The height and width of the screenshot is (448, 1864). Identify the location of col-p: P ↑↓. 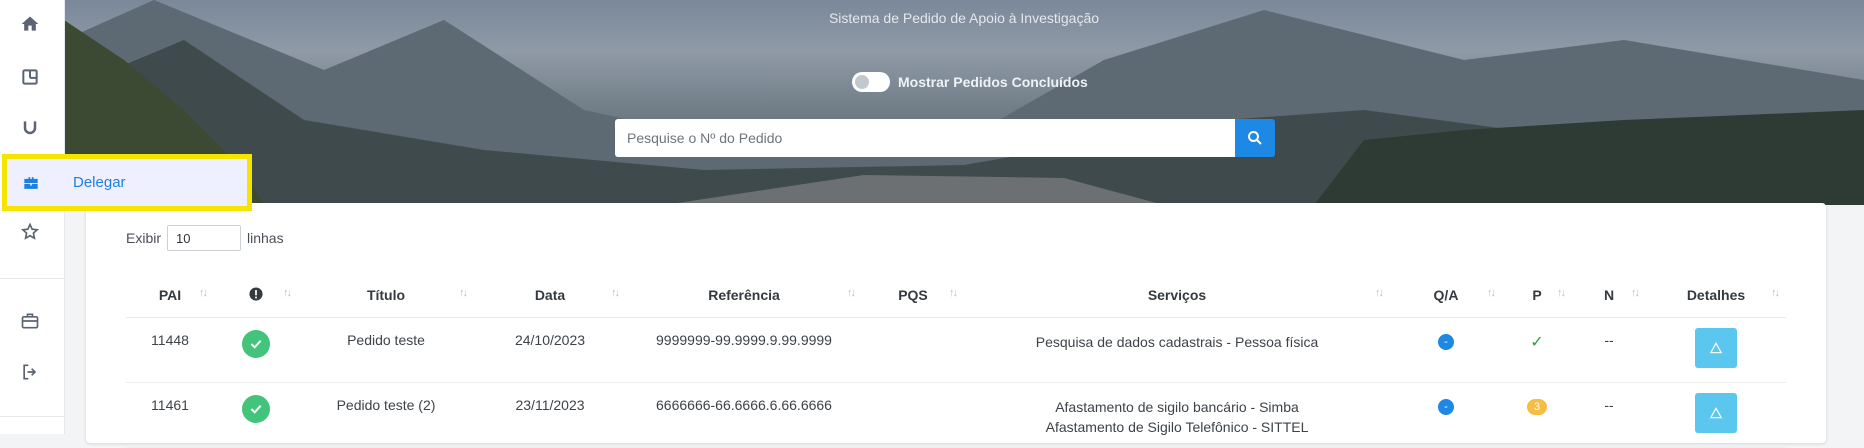
(1537, 295).